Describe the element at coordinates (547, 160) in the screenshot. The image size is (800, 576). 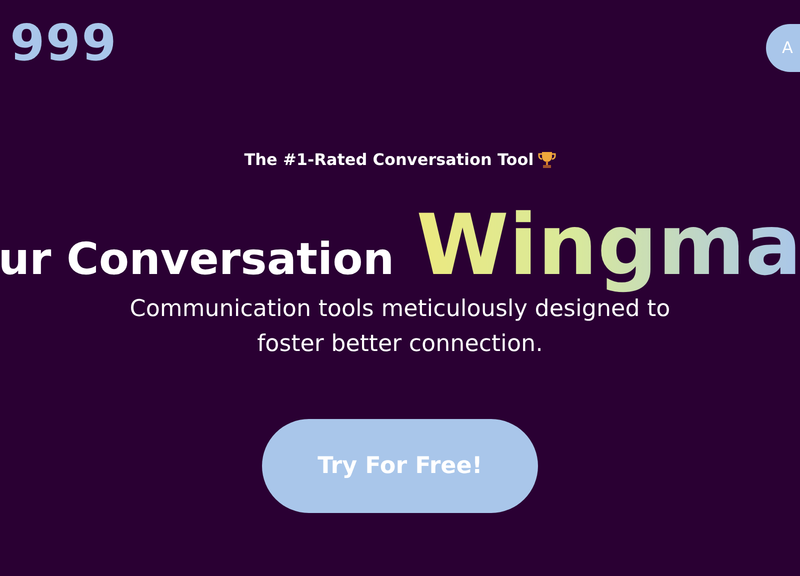
I see `trophy-icon` at that location.